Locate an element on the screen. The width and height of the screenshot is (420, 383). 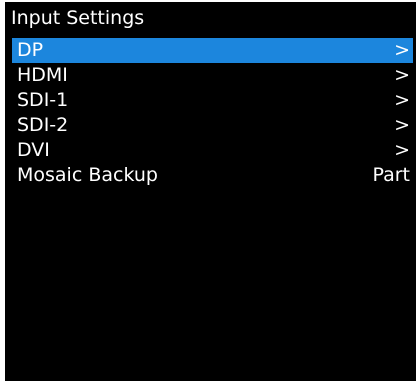
menu-item-dp: DP > is located at coordinates (212, 50).